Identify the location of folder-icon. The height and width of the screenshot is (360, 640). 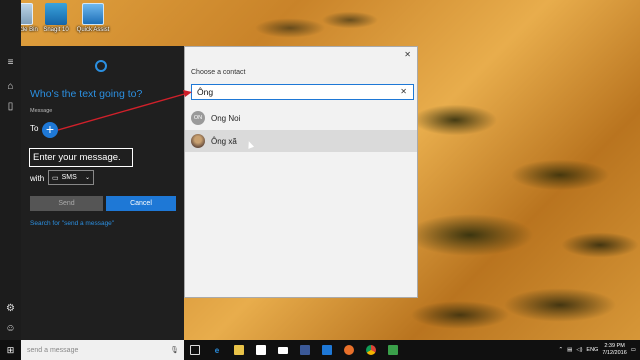
(239, 350).